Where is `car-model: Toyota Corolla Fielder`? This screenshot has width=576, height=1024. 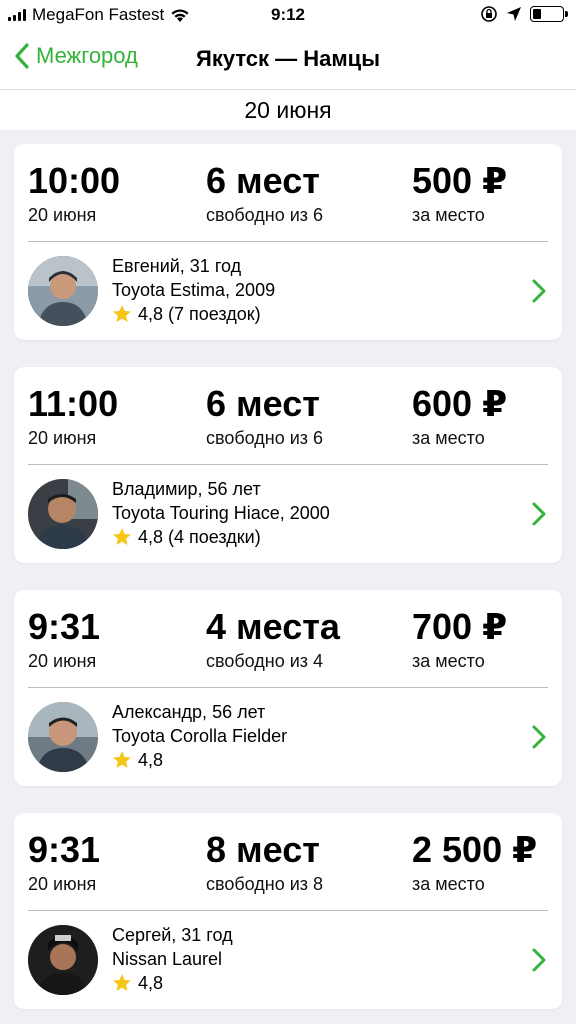 car-model: Toyota Corolla Fielder is located at coordinates (200, 736).